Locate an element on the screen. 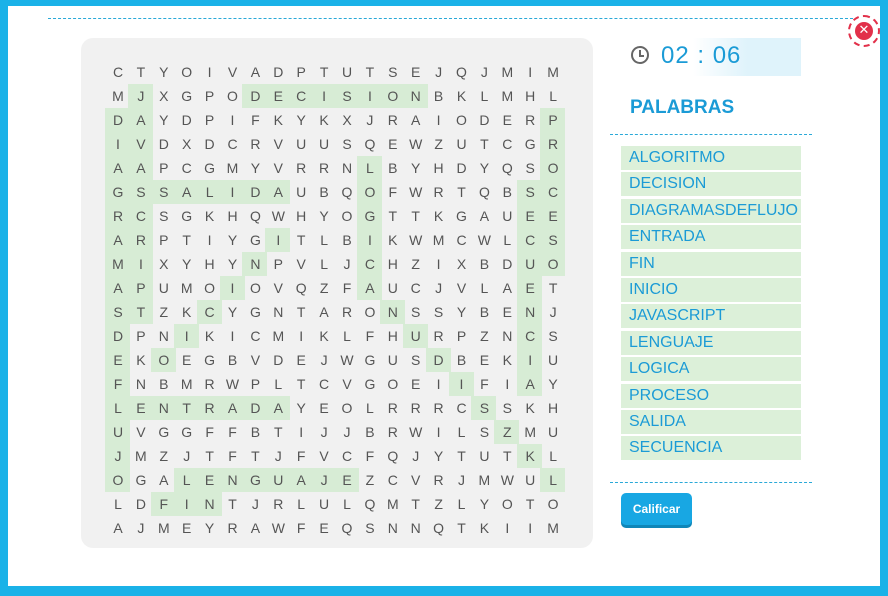 Image resolution: width=888 pixels, height=596 pixels. grid-cell: H is located at coordinates (439, 168).